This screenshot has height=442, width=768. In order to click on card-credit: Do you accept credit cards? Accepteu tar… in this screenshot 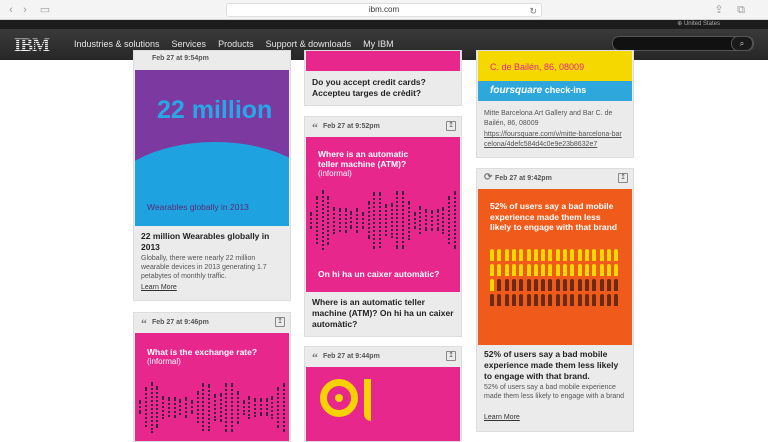, I will do `click(383, 78)`.